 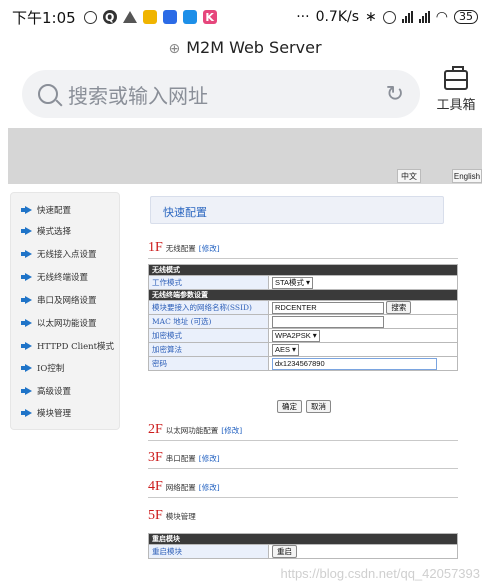 I want to click on toolbox-button: 工具箱, so click(x=456, y=89).